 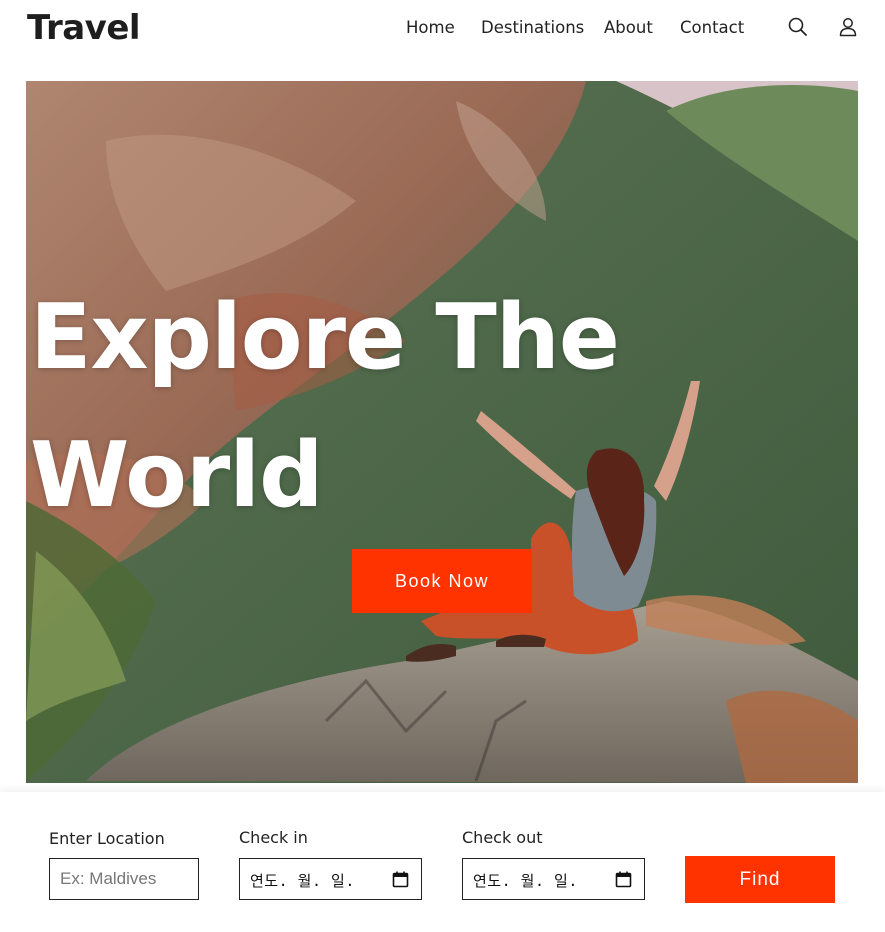 I want to click on book-now-button: Book Now, so click(x=442, y=581).